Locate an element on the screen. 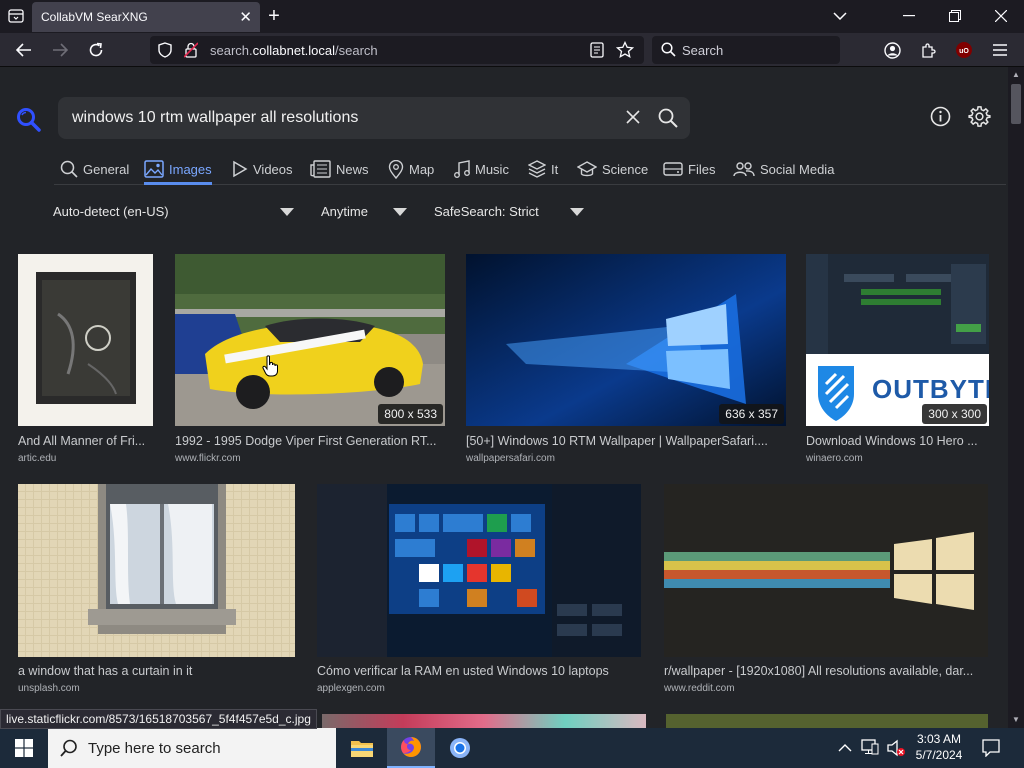 Image resolution: width=1024 pixels, height=768 pixels. extensions-icon is located at coordinates (928, 50).